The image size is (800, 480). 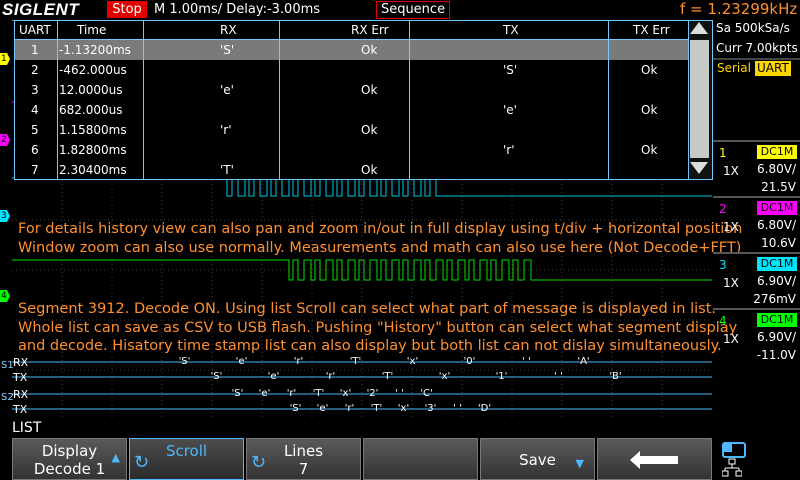 What do you see at coordinates (352, 130) in the screenshot?
I see `table-row: 5 1.15800ms 'r' Ok` at bounding box center [352, 130].